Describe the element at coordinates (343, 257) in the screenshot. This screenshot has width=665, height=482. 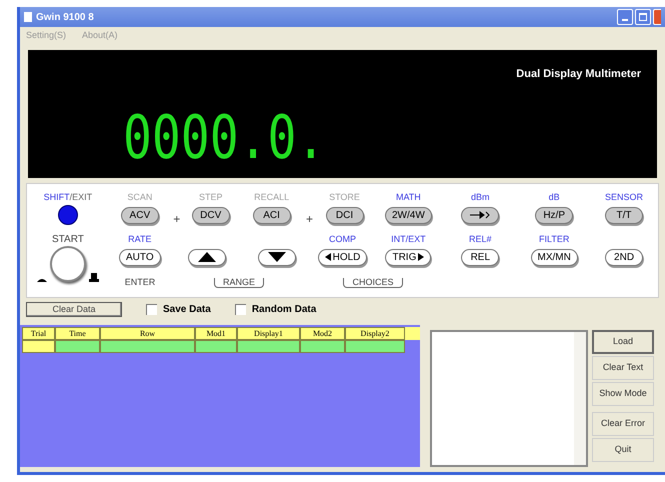
I see `keypad-button: HOLD` at that location.